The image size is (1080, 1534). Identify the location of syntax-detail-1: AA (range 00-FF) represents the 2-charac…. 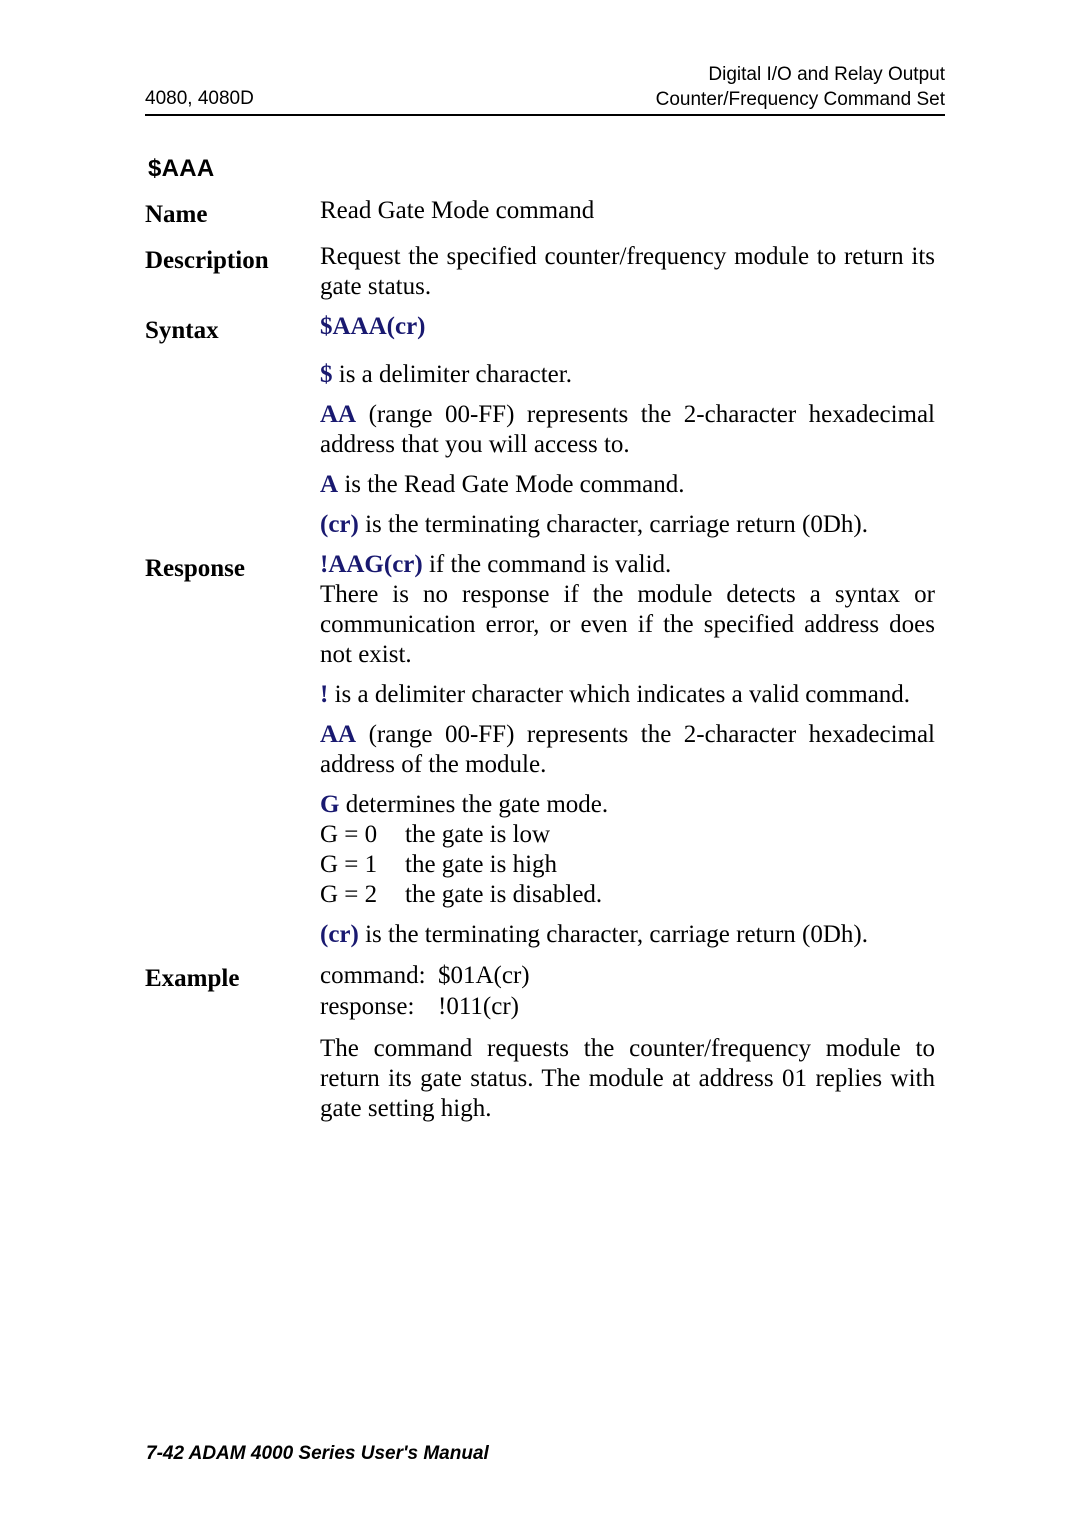
(627, 430).